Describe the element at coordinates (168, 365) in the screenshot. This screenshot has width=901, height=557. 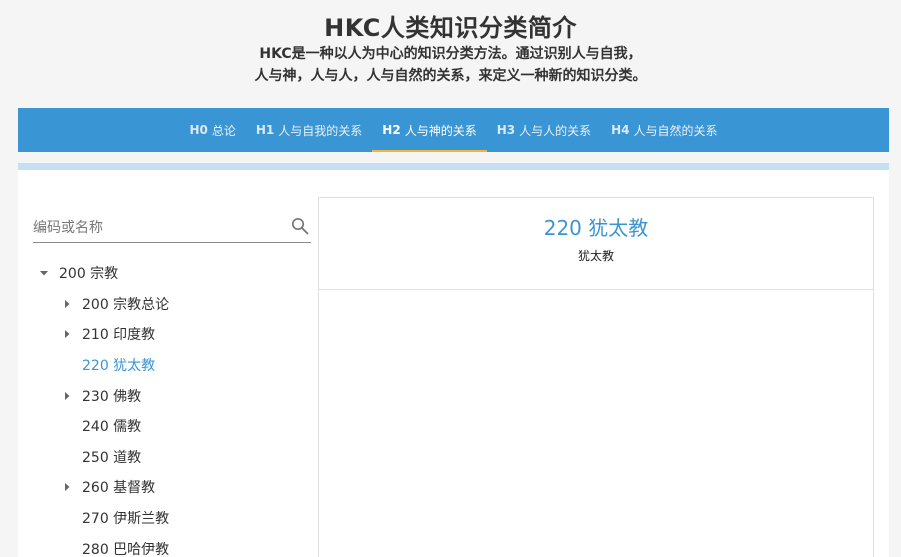
I see `tree-node-220: 220 犹太教` at that location.